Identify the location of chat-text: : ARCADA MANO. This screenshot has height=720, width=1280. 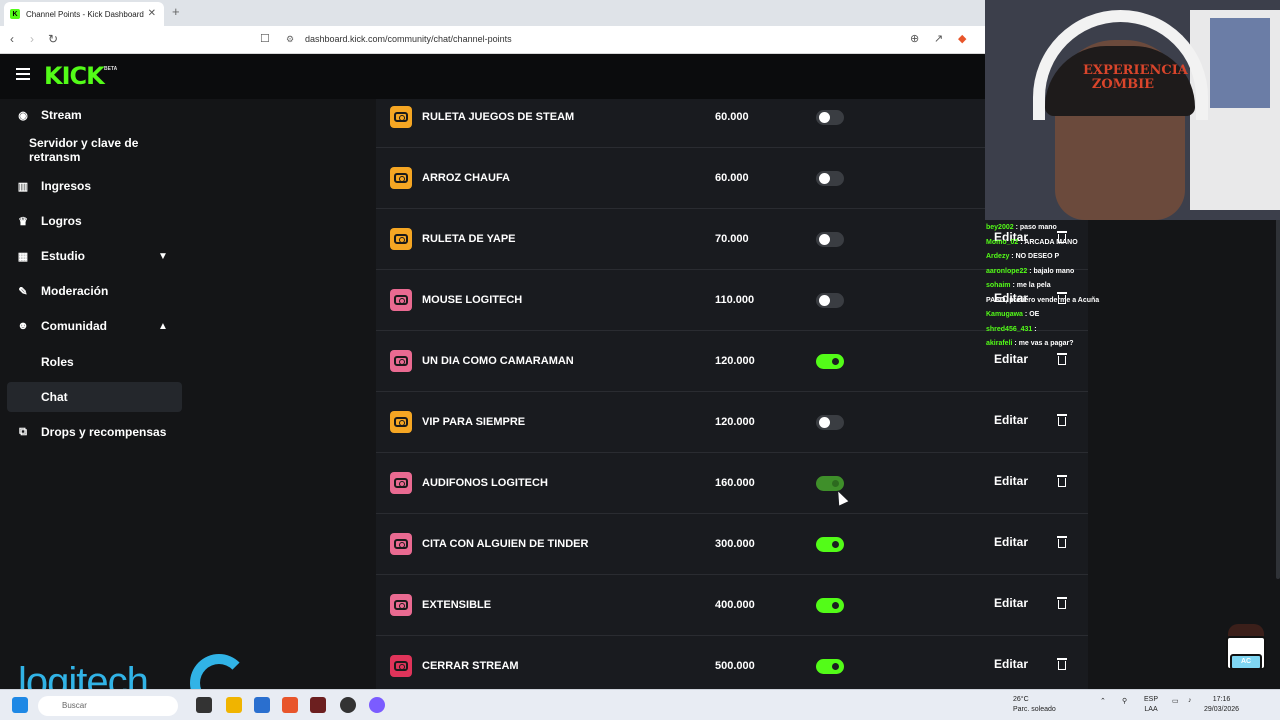
(1049, 242).